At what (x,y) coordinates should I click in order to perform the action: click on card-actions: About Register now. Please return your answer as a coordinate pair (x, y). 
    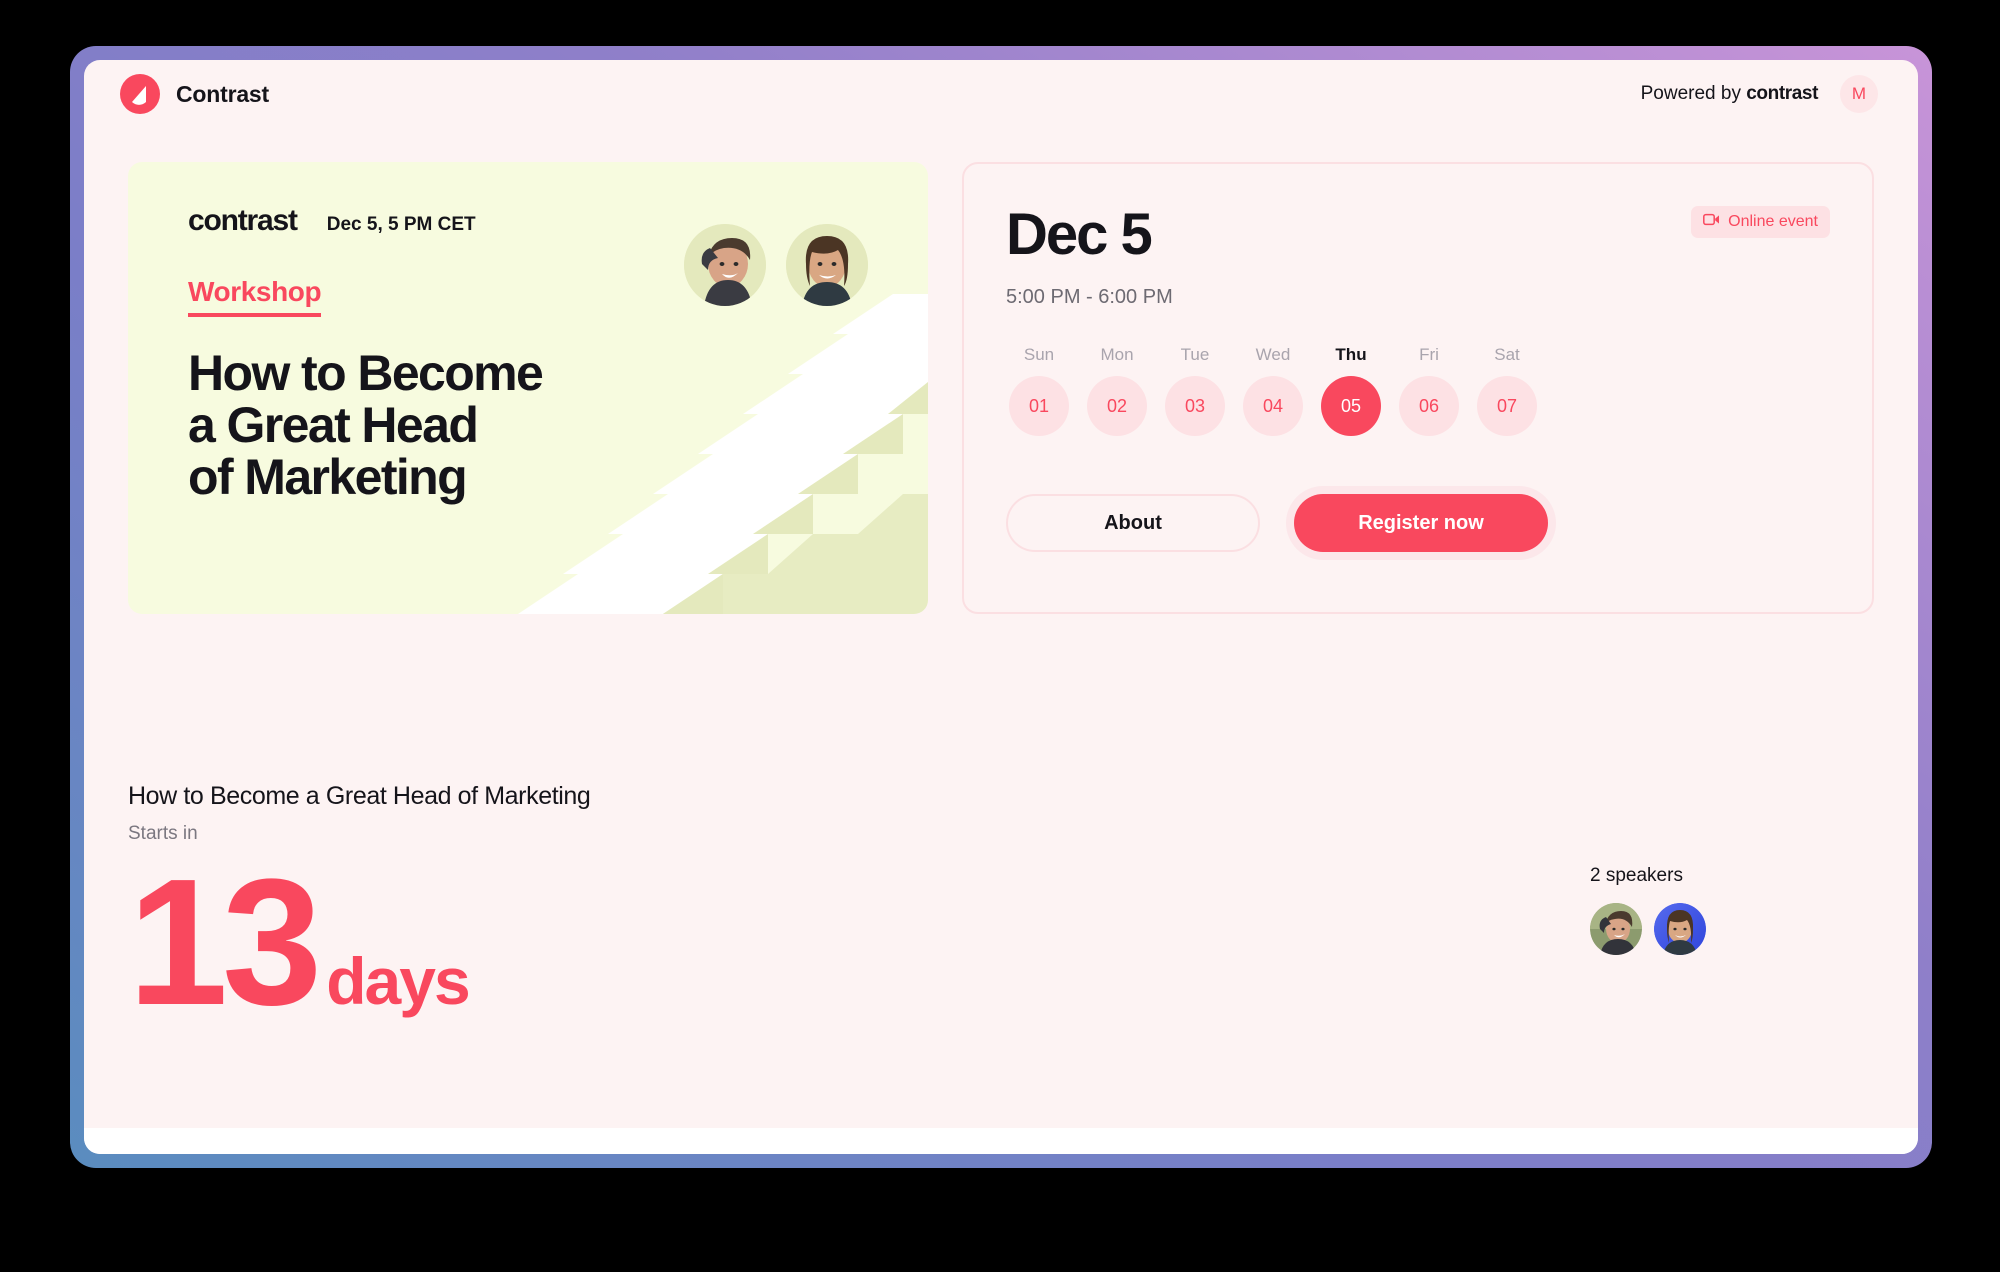
    Looking at the image, I should click on (1418, 523).